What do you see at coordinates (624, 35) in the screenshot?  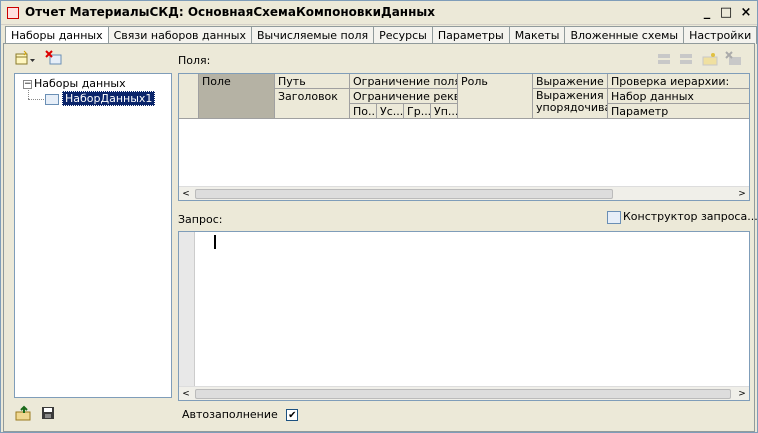 I see `tab-nested-schemas: Вложенные схемы` at bounding box center [624, 35].